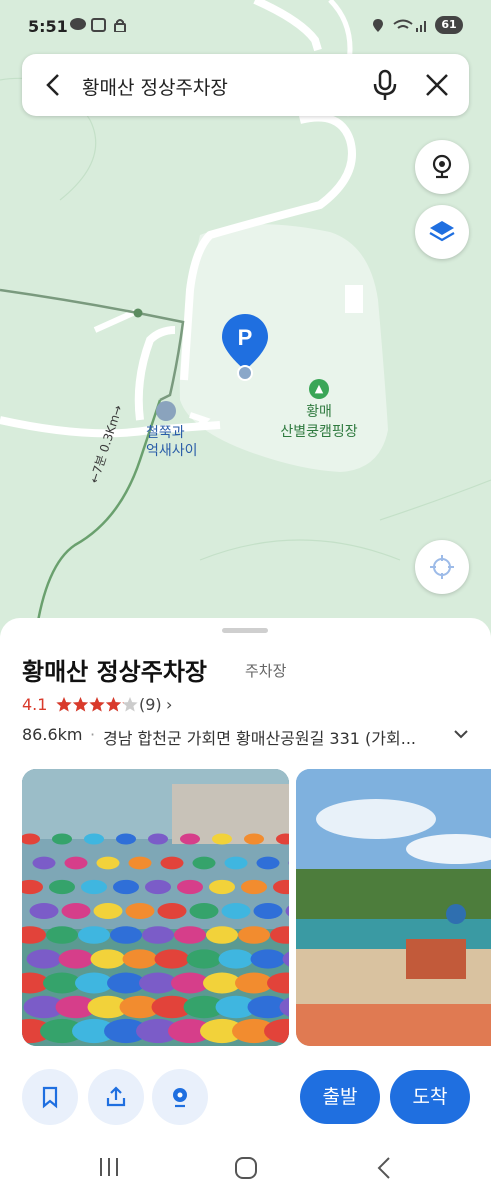 This screenshot has height=1200, width=491. Describe the element at coordinates (245, 85) in the screenshot. I see `search-bar: 황매산 정상주차장` at that location.